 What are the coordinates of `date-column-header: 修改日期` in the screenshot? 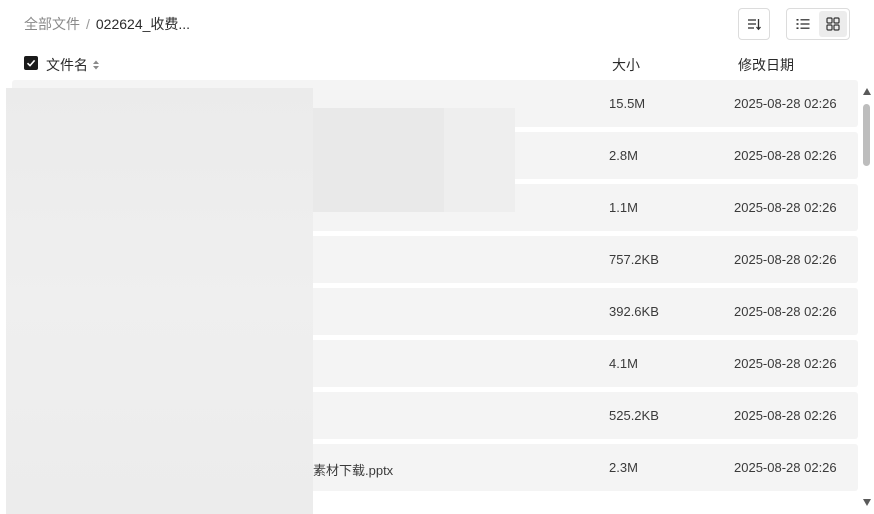 It's located at (766, 65).